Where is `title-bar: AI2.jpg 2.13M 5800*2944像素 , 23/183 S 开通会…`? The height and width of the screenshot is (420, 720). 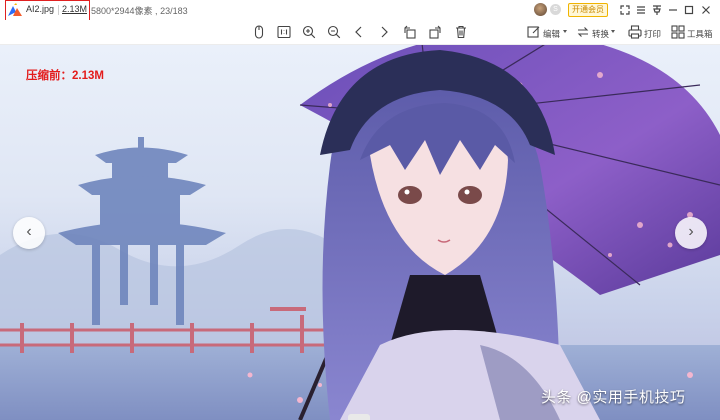 title-bar: AI2.jpg 2.13M 5800*2944像素 , 23/183 S 开通会… is located at coordinates (360, 10).